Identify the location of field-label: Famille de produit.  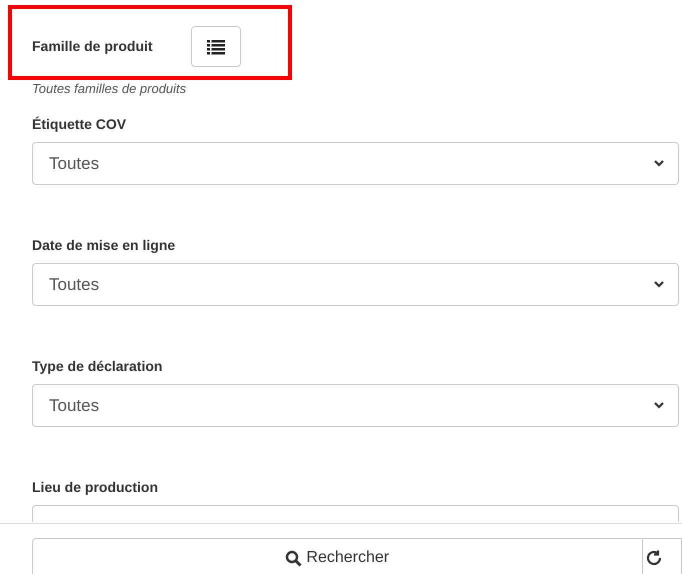
(92, 46).